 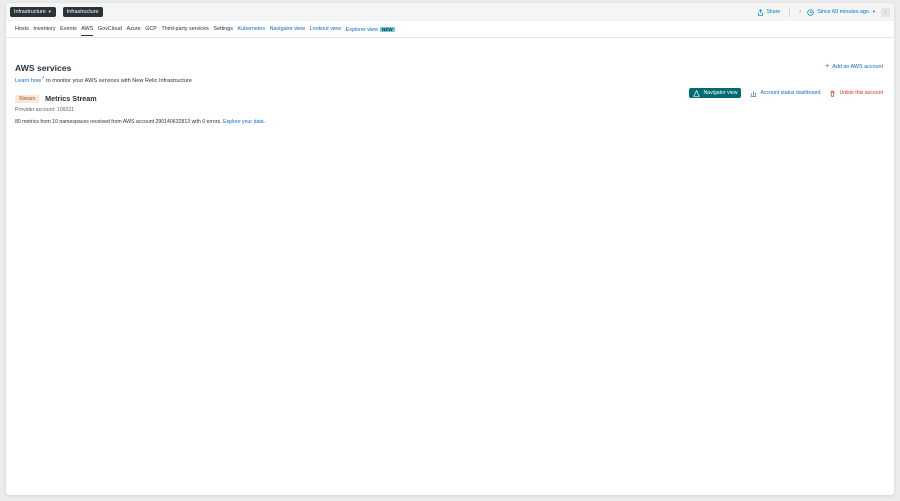 What do you see at coordinates (810, 12) in the screenshot?
I see `clock-icon` at bounding box center [810, 12].